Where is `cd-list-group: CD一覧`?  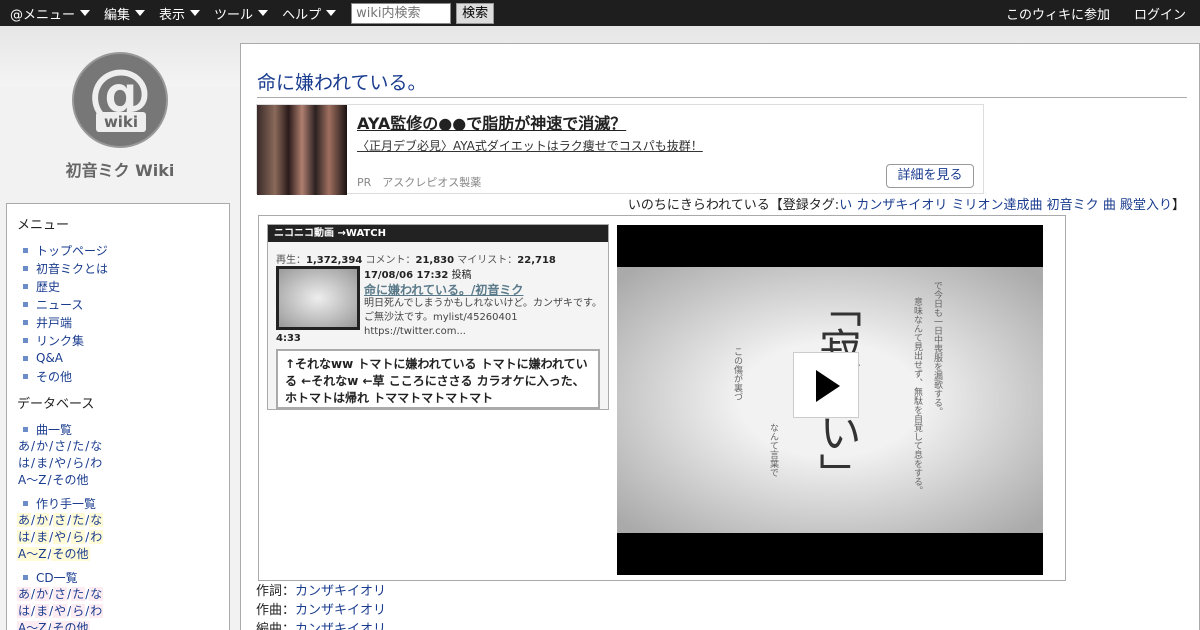
cd-list-group: CD一覧 is located at coordinates (121, 577).